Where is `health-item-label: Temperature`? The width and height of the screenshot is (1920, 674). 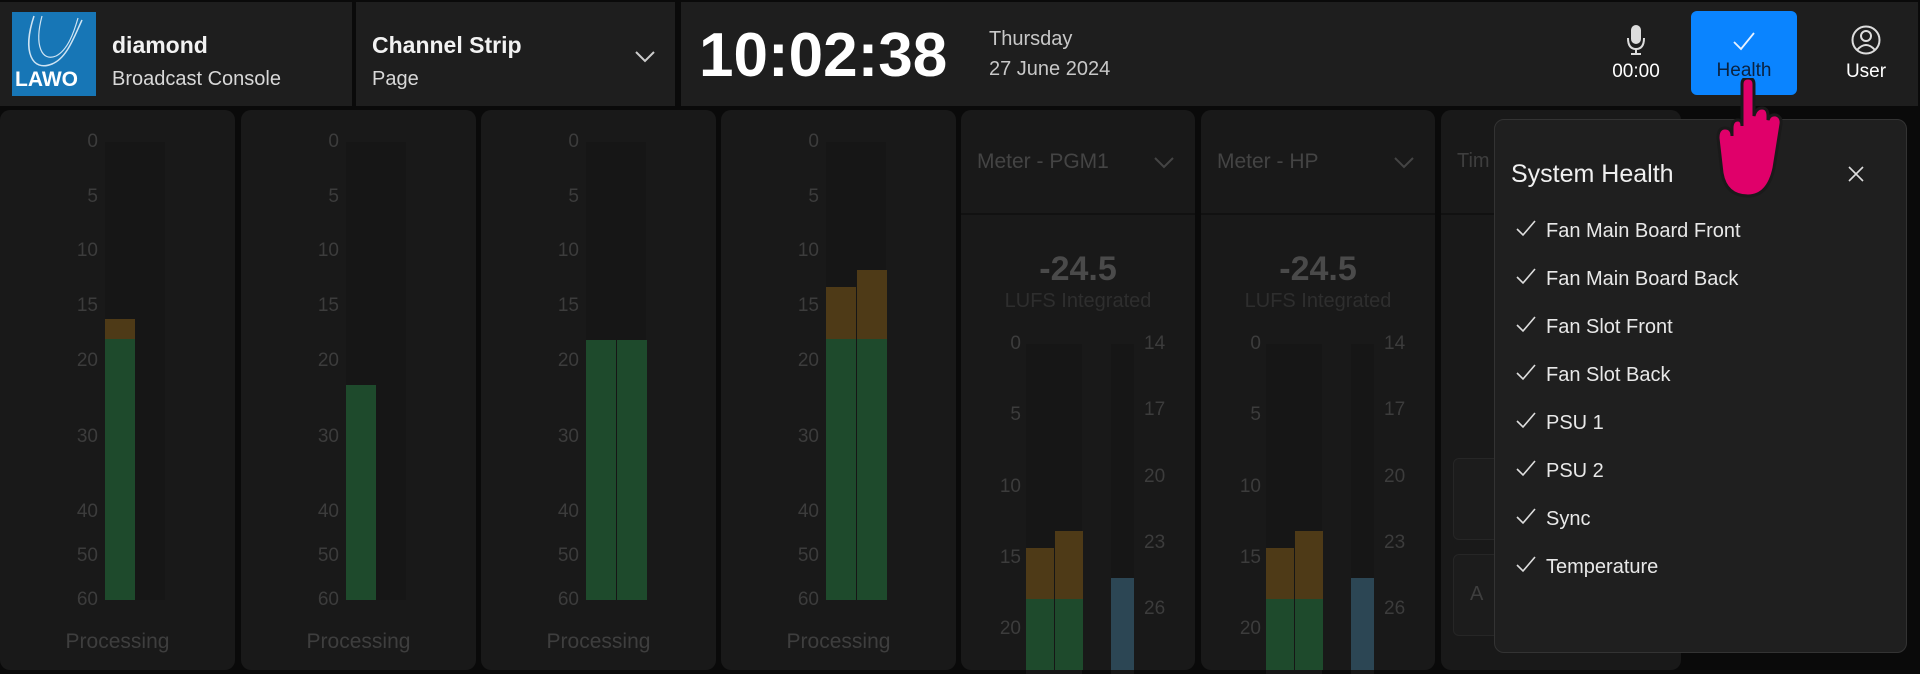
health-item-label: Temperature is located at coordinates (1602, 566).